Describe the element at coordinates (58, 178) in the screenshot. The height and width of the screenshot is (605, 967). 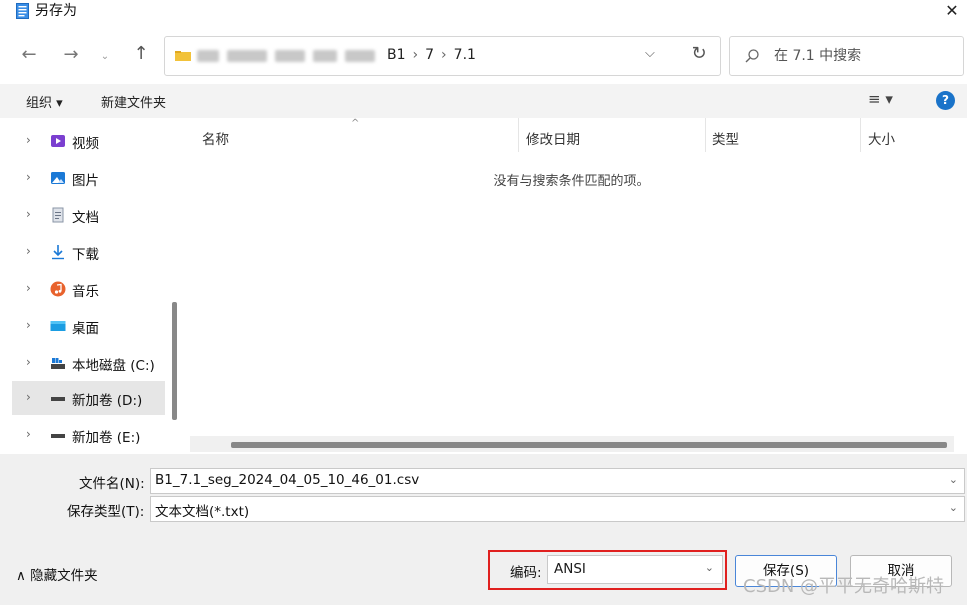
I see `pictures-icon` at that location.